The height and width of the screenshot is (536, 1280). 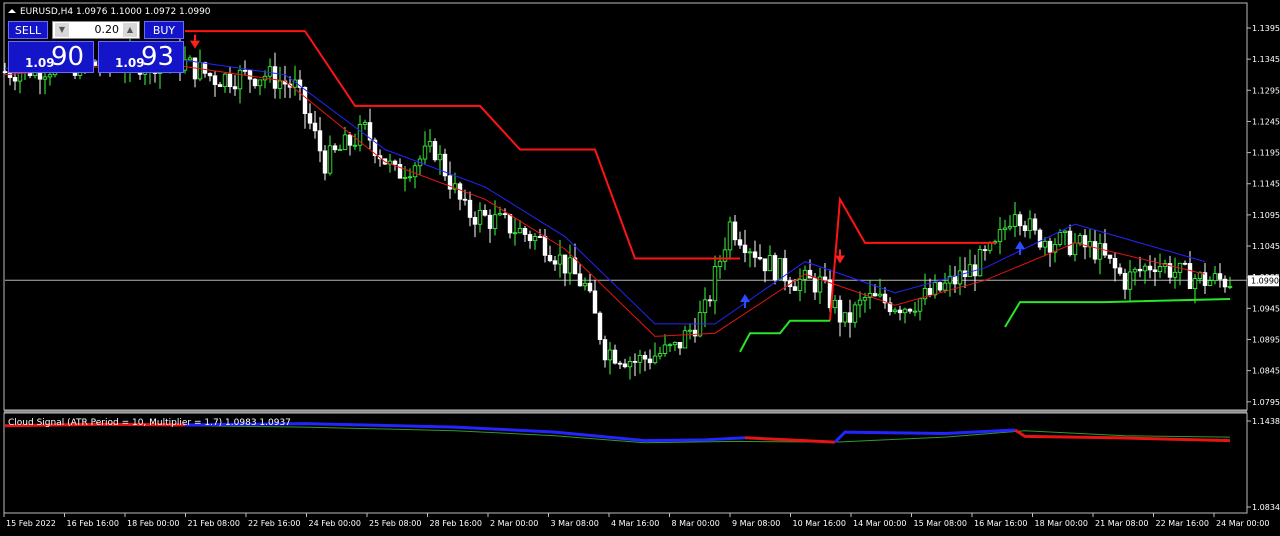 What do you see at coordinates (1266, 90) in the screenshot?
I see `price-tick-label: 1.1295` at bounding box center [1266, 90].